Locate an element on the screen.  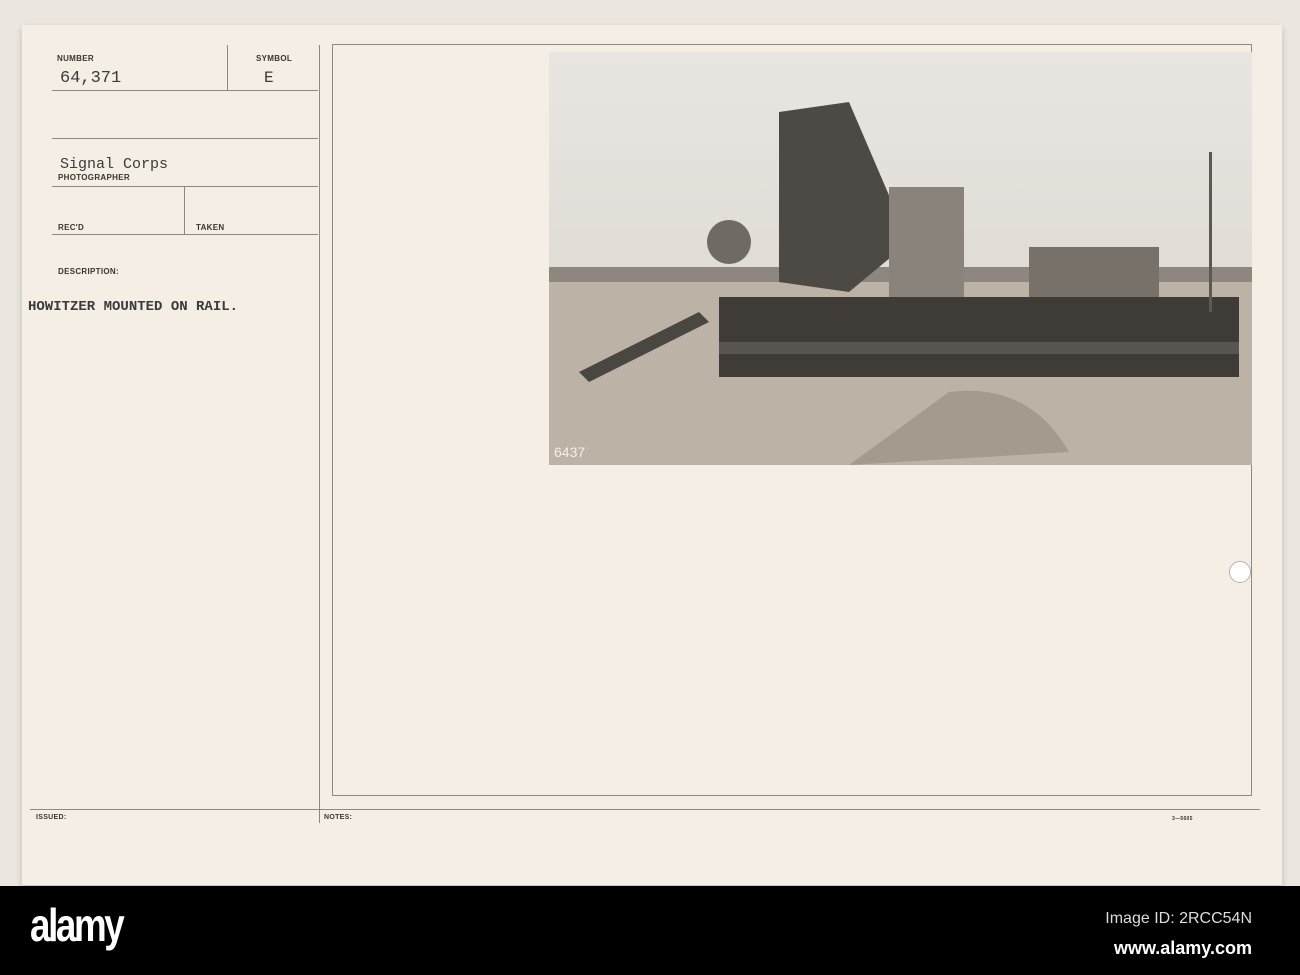
photographer-value: Signal Corps is located at coordinates (114, 164).